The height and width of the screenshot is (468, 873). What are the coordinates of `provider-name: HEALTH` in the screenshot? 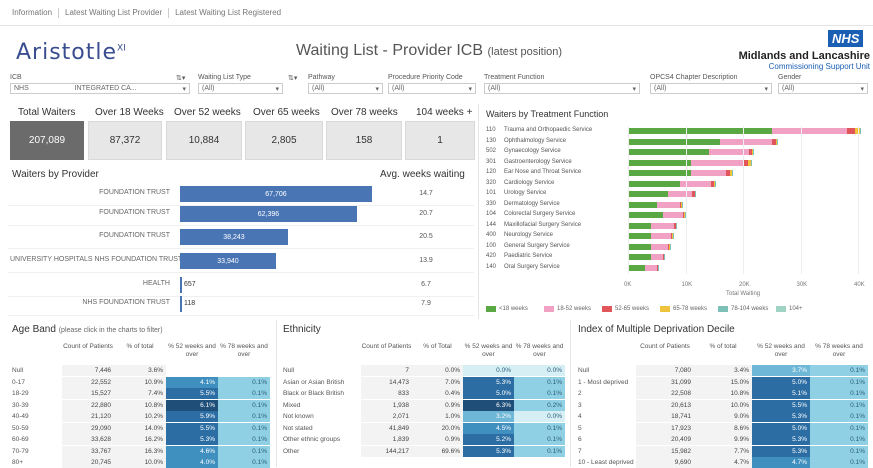 It's located at (90, 284).